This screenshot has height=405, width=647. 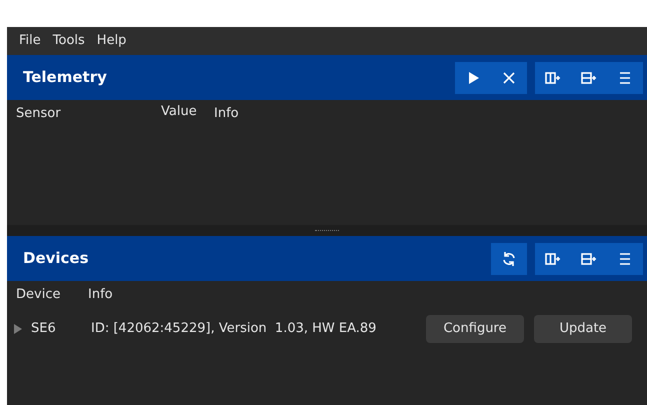 What do you see at coordinates (39, 114) in the screenshot?
I see `column-header: Sensor` at bounding box center [39, 114].